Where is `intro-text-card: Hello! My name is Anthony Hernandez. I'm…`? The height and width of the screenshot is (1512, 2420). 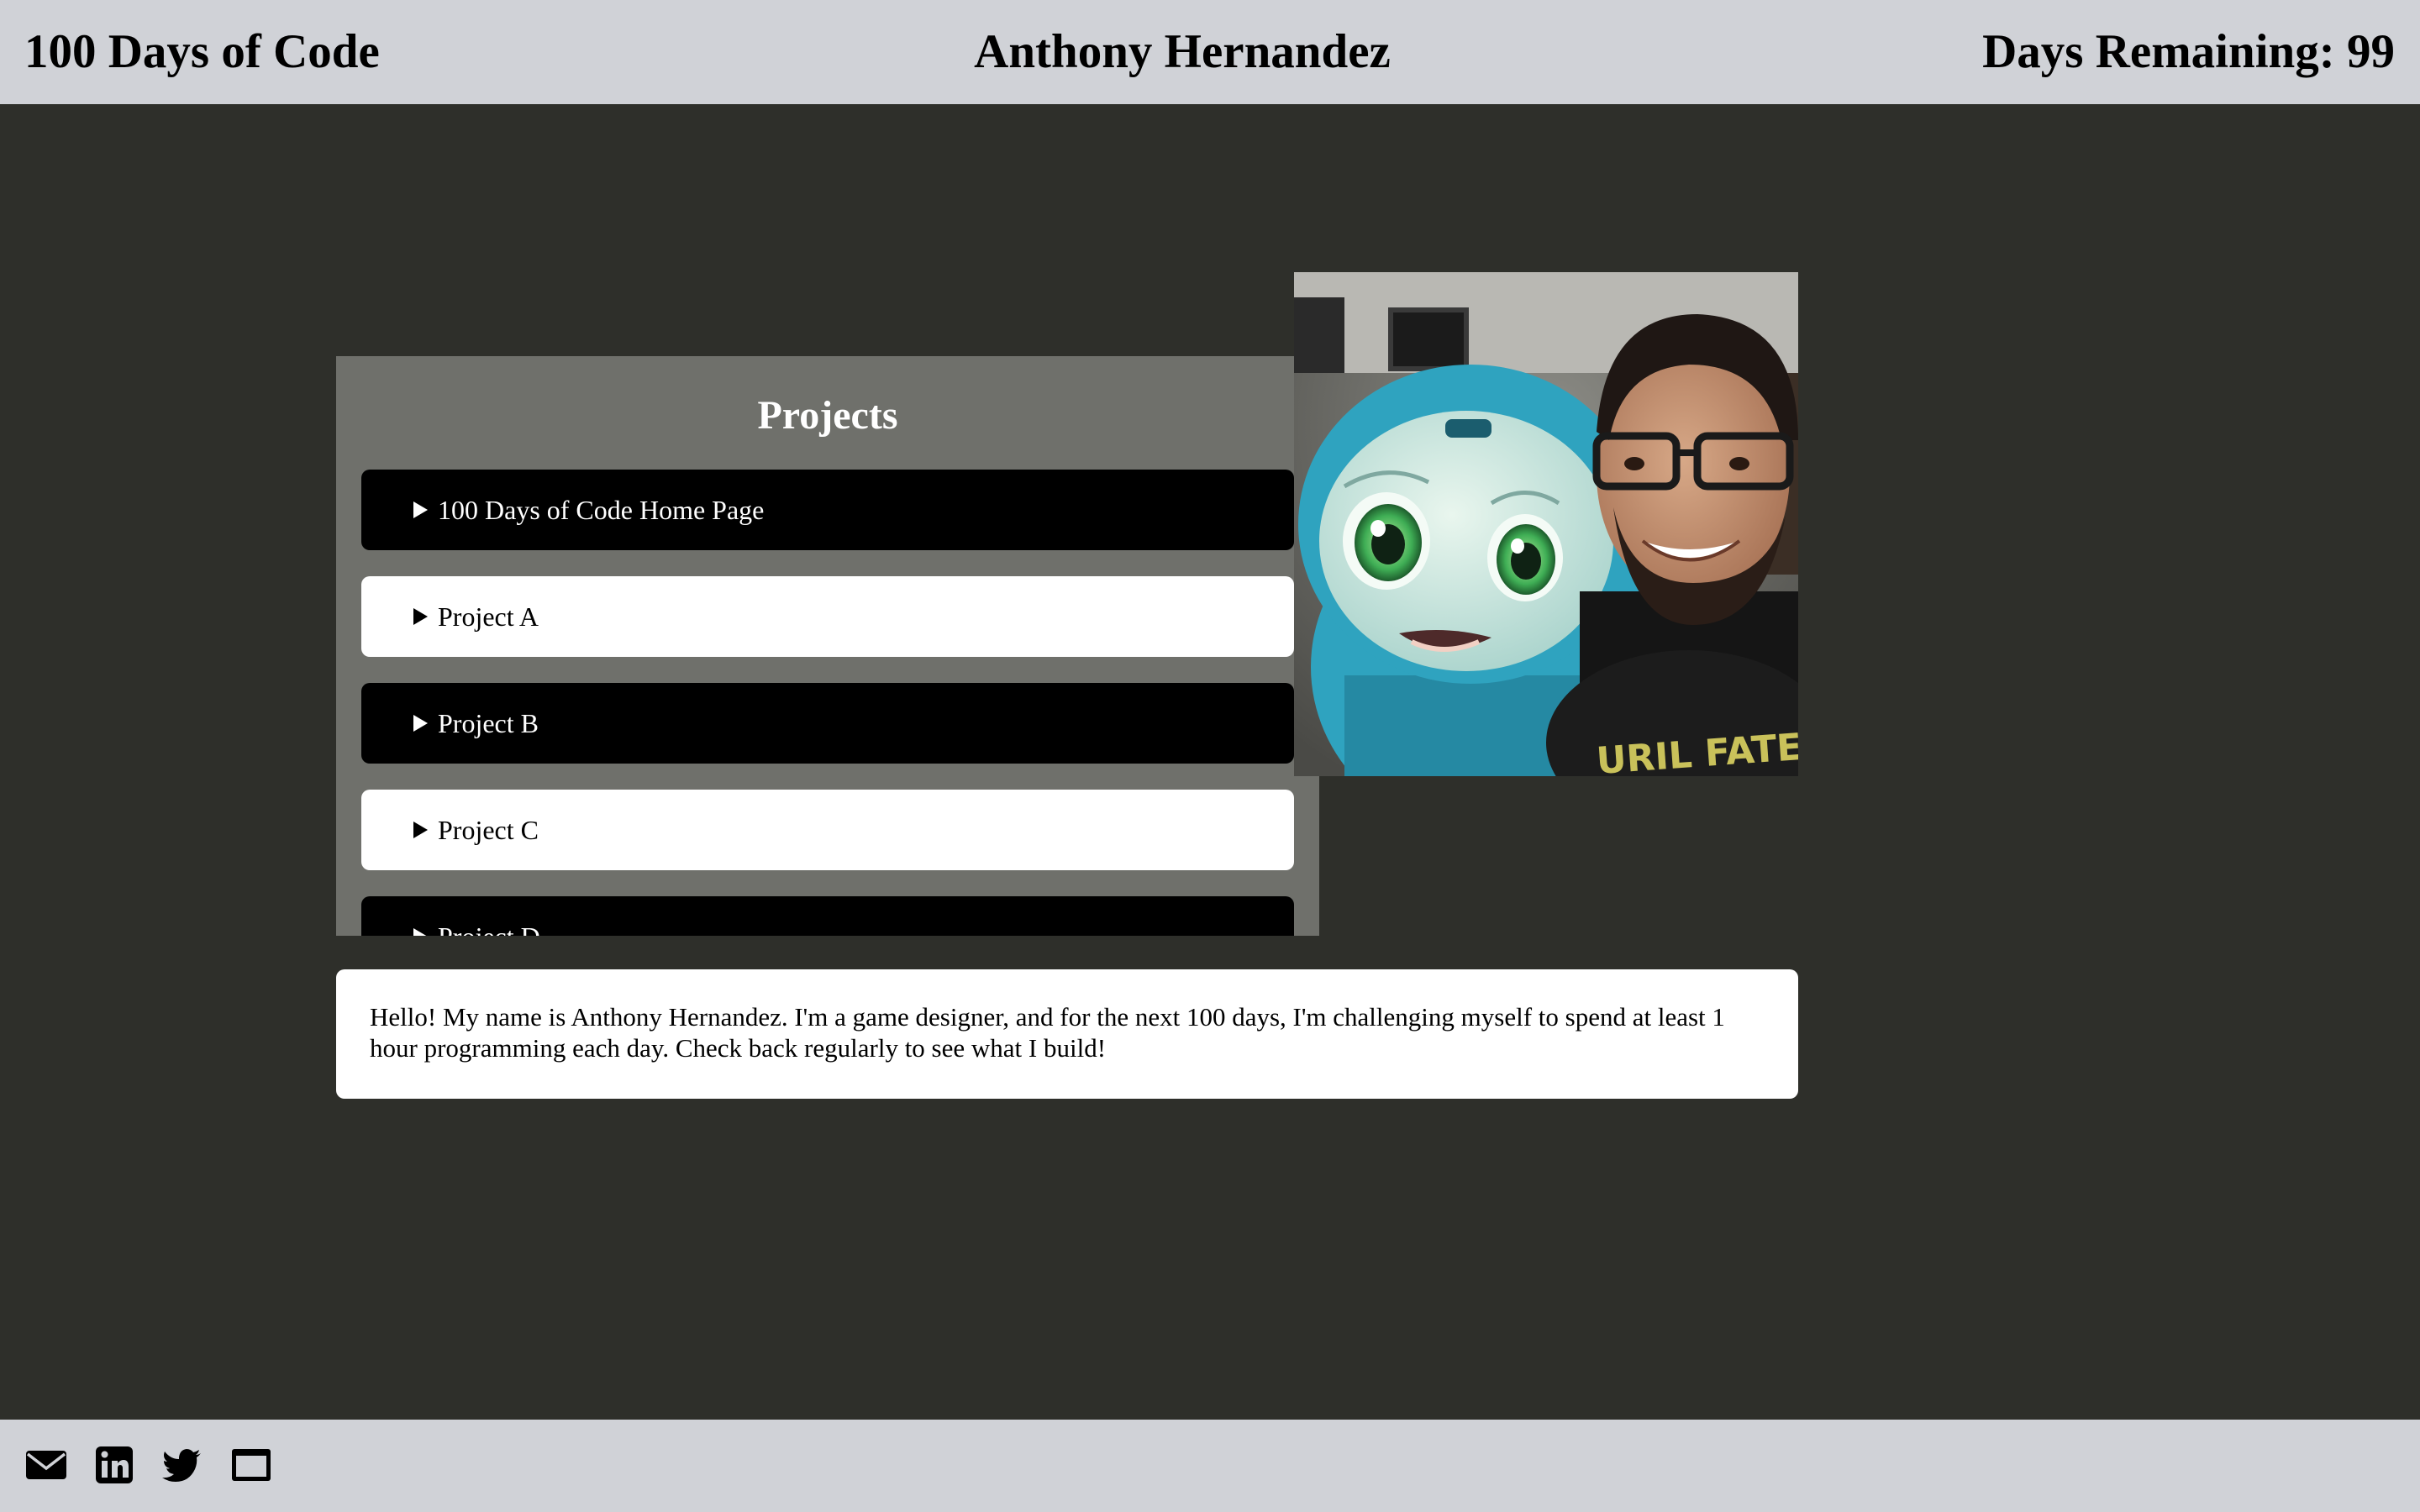 intro-text-card: Hello! My name is Anthony Hernandez. I'm… is located at coordinates (1067, 1034).